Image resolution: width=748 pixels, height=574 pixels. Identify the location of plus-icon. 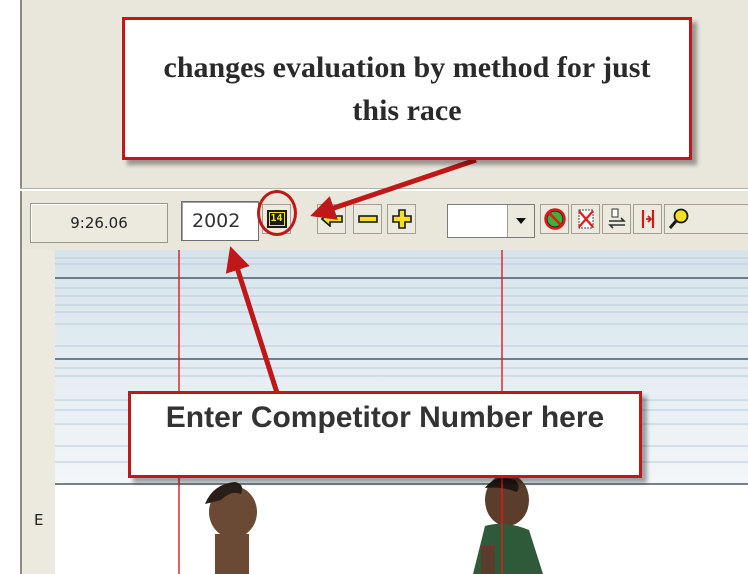
(401, 219).